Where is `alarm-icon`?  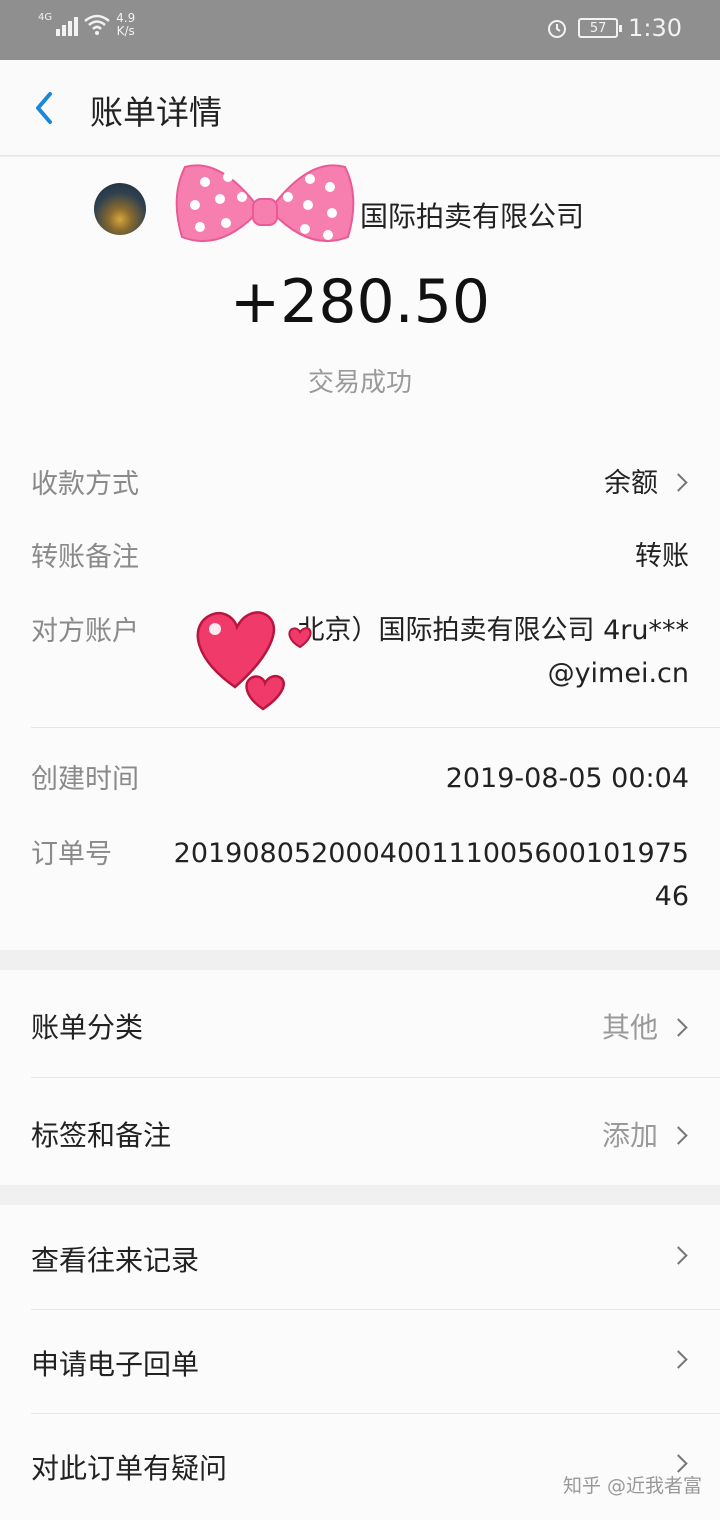
alarm-icon is located at coordinates (557, 29).